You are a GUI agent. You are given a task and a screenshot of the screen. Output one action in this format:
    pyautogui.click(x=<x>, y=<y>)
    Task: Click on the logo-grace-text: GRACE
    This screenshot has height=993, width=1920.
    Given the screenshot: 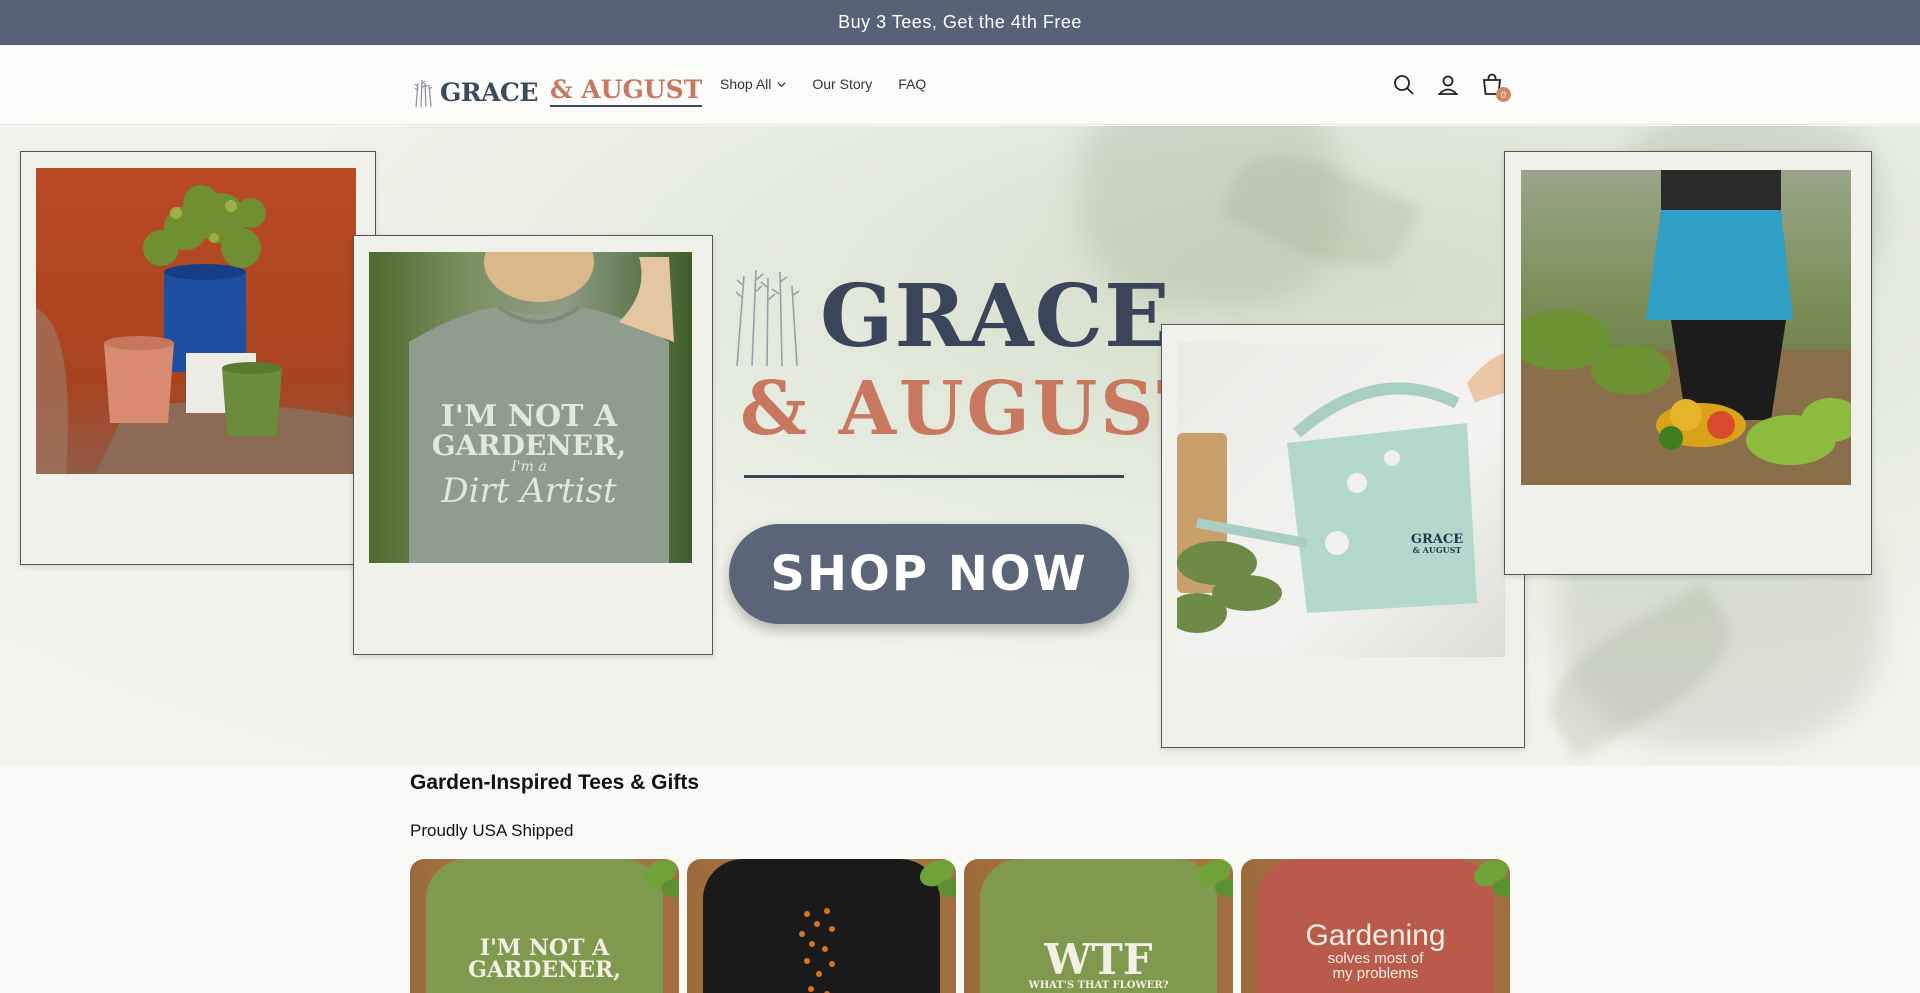 What is the action you would take?
    pyautogui.click(x=489, y=92)
    